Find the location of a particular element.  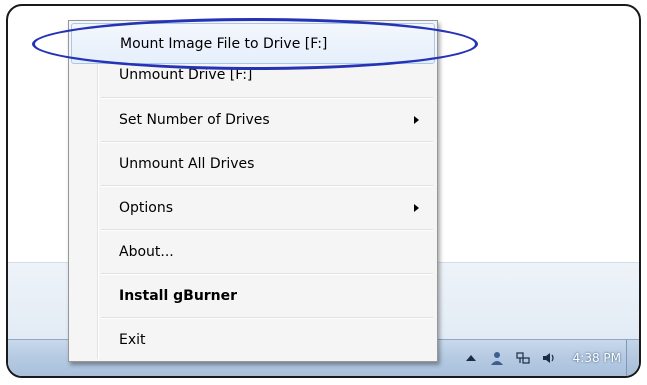

system-tray: 4:38 PM is located at coordinates (545, 358).